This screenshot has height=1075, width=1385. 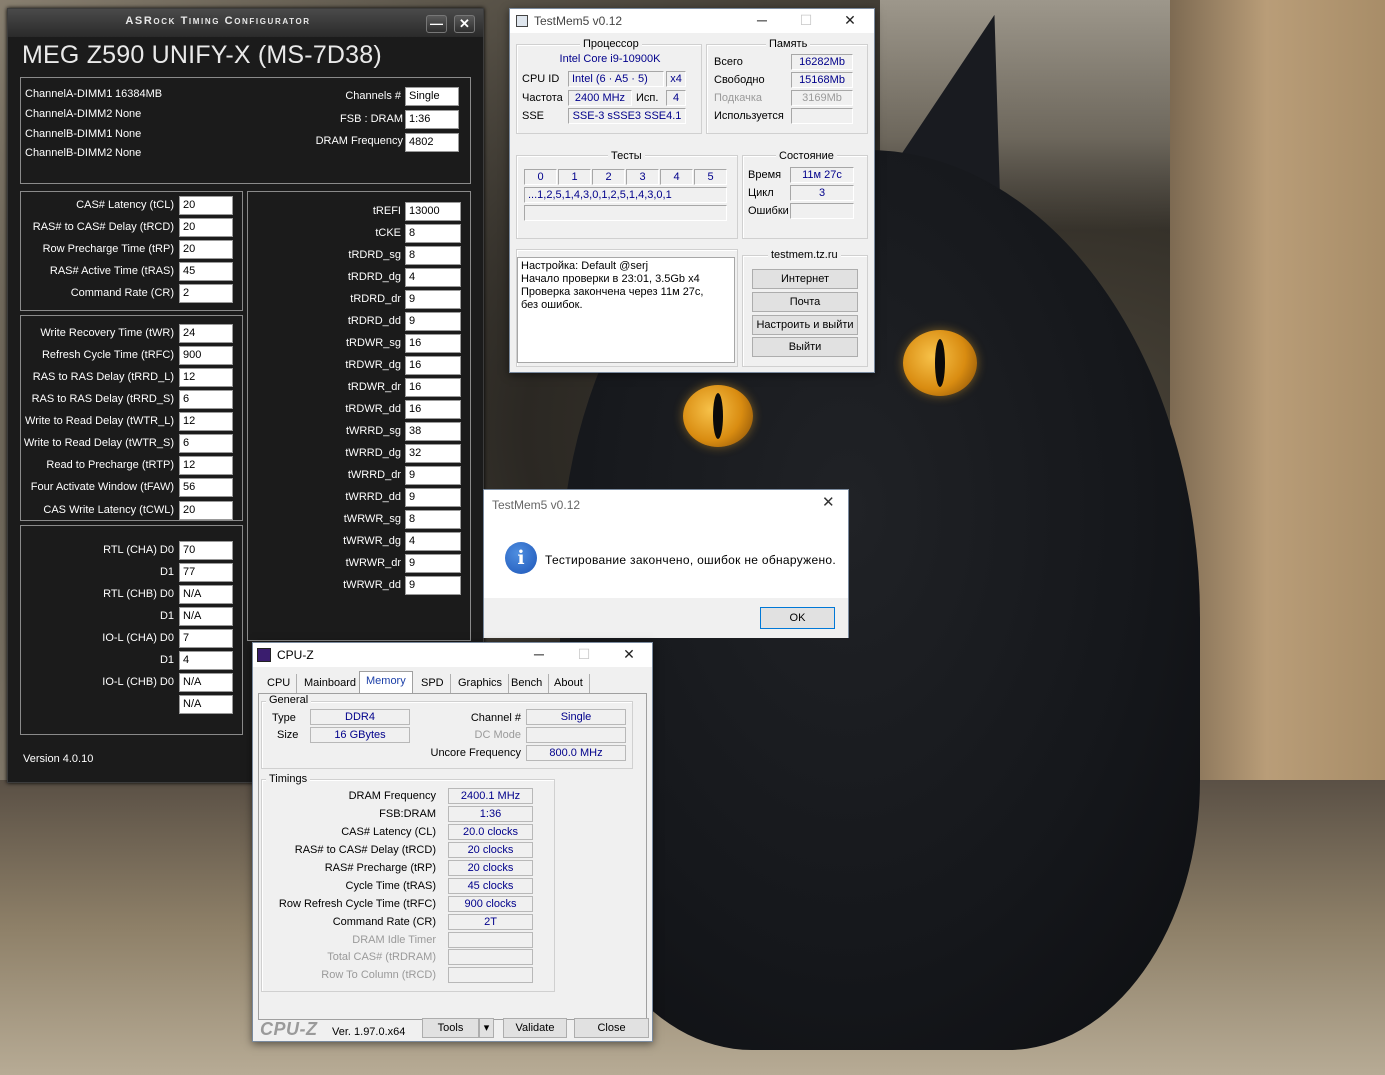 What do you see at coordinates (206, 443) in the screenshot?
I see `twtr-s-field: 6` at bounding box center [206, 443].